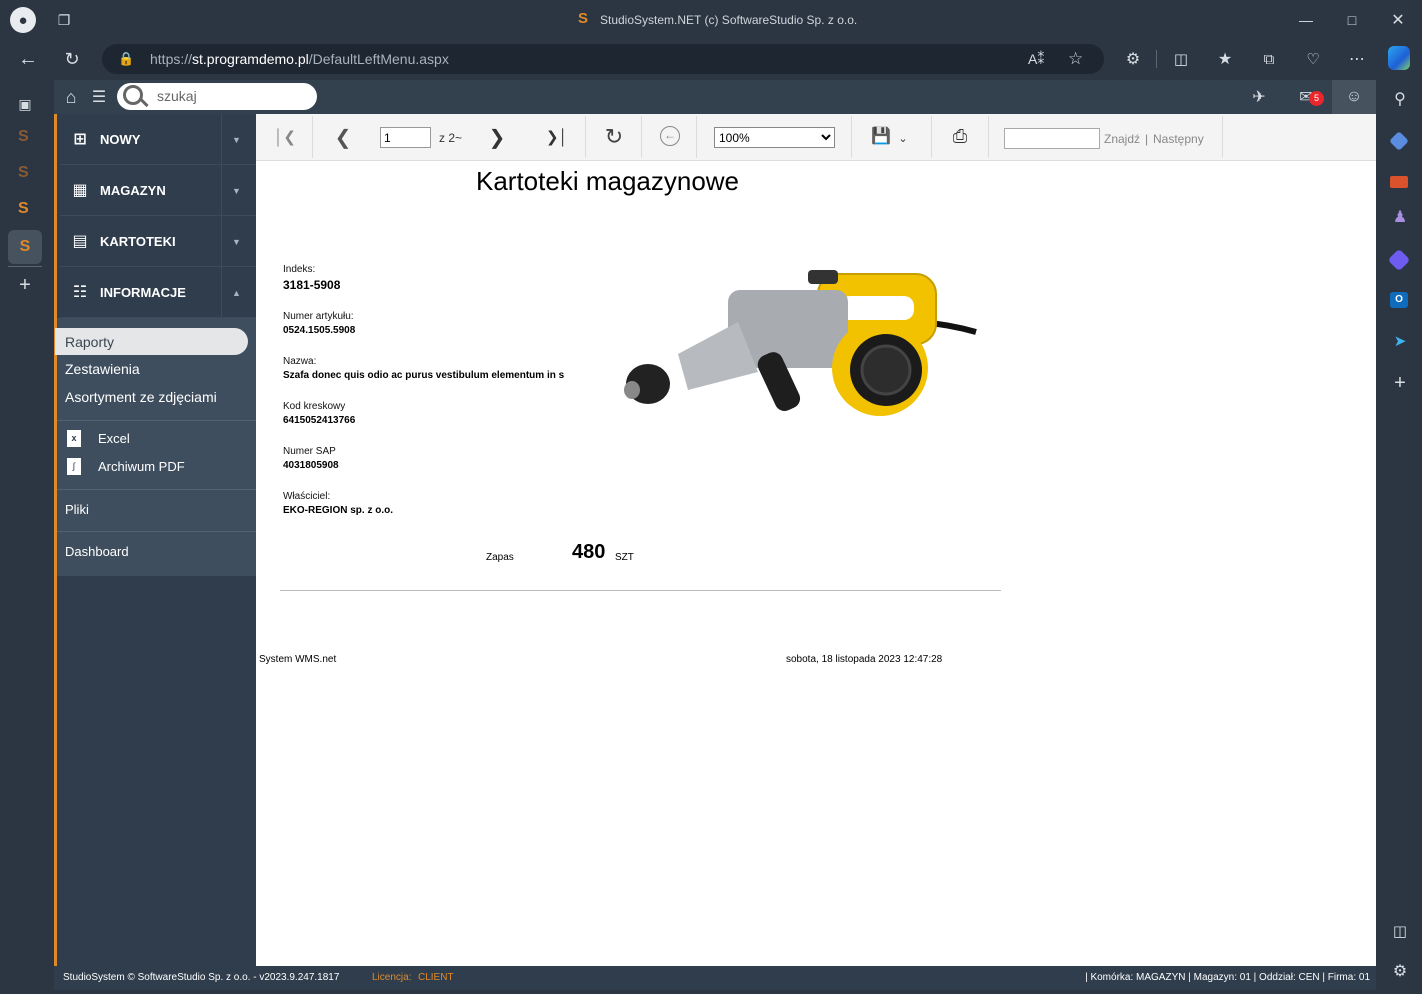 The image size is (1422, 994). I want to click on close-icon: ✕, so click(1398, 20).